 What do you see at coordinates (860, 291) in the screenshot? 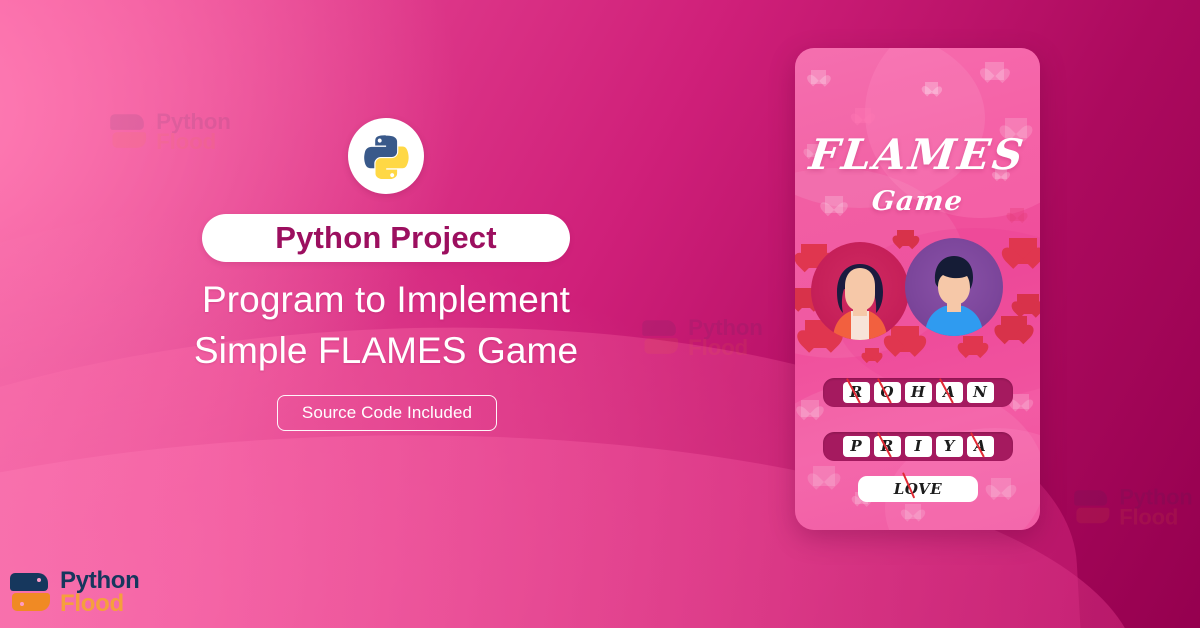
I see `avatar-female` at bounding box center [860, 291].